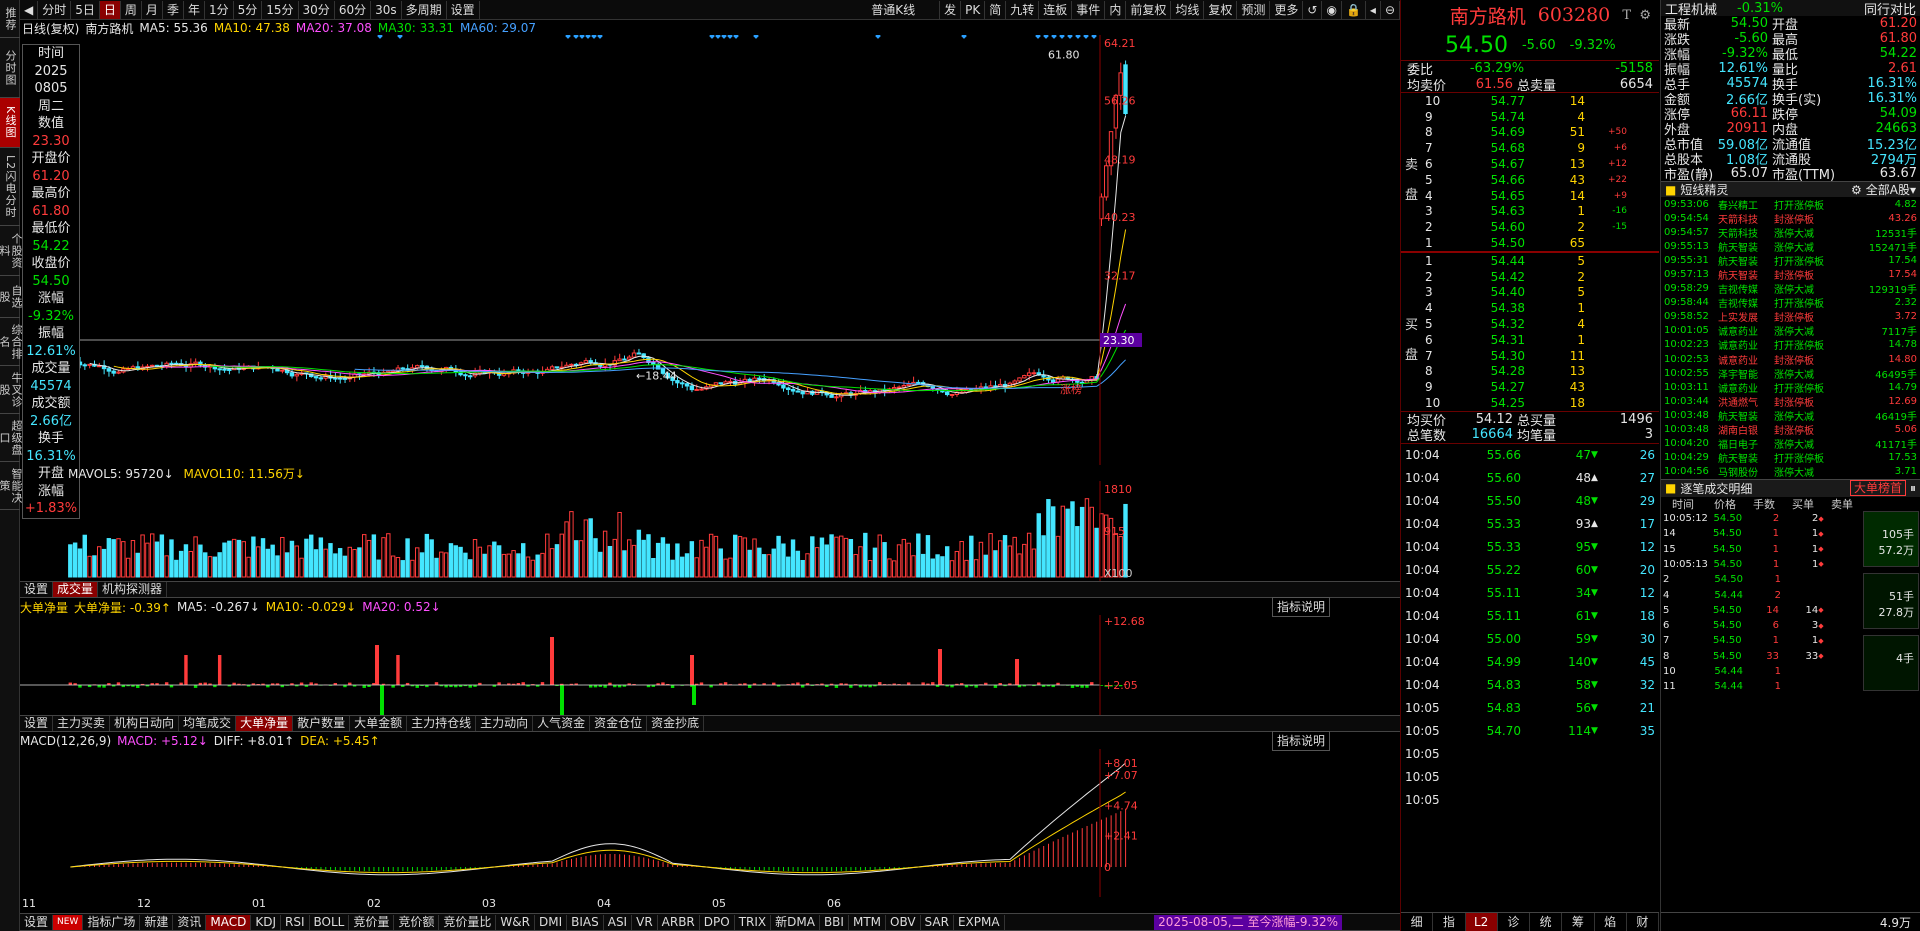  Describe the element at coordinates (190, 922) in the screenshot. I see `indicator-tab-4: 资讯` at that location.